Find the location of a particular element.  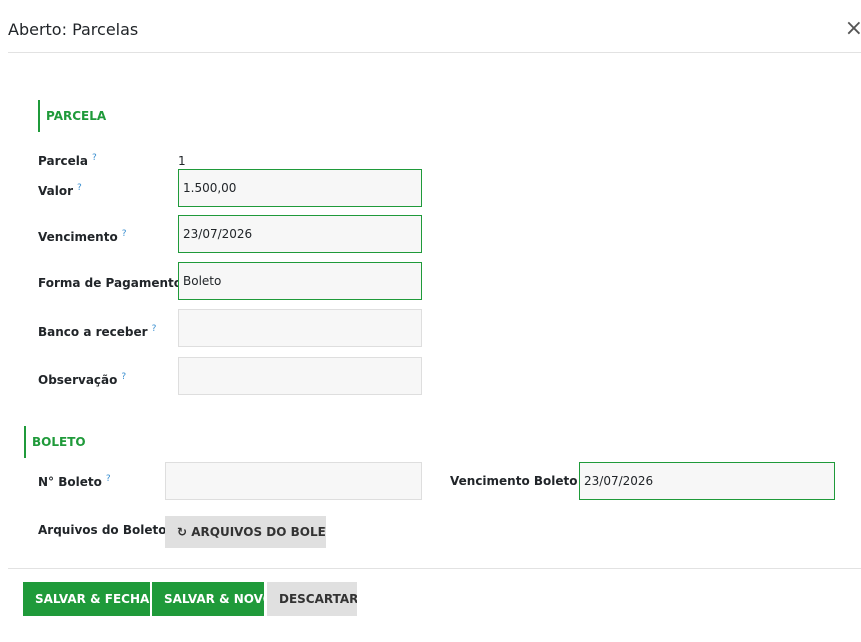

vencimento-boleto-label: Vencimento Boleto is located at coordinates (514, 481).